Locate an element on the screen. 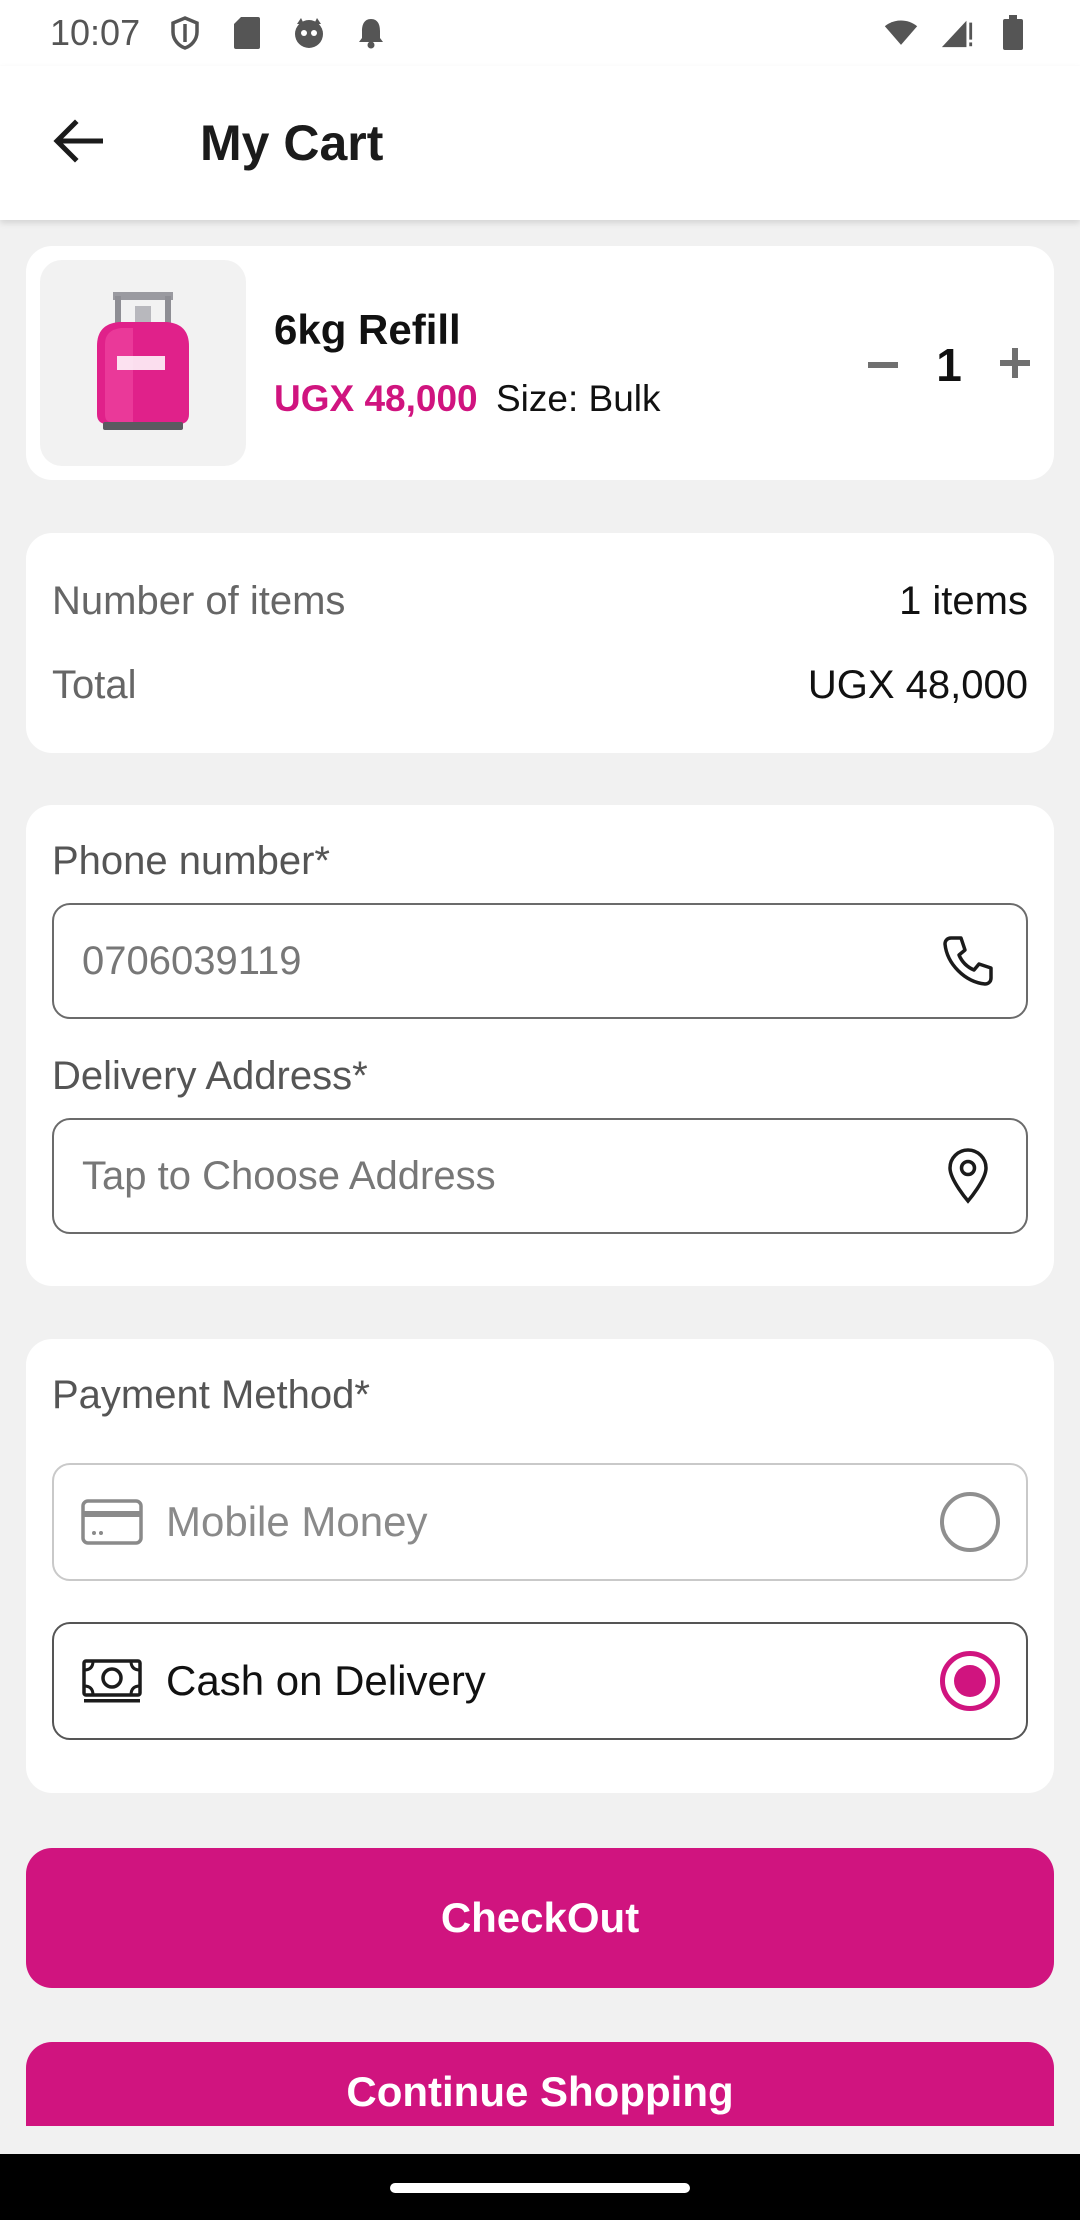 This screenshot has height=2220, width=1080. back-button is located at coordinates (78, 143).